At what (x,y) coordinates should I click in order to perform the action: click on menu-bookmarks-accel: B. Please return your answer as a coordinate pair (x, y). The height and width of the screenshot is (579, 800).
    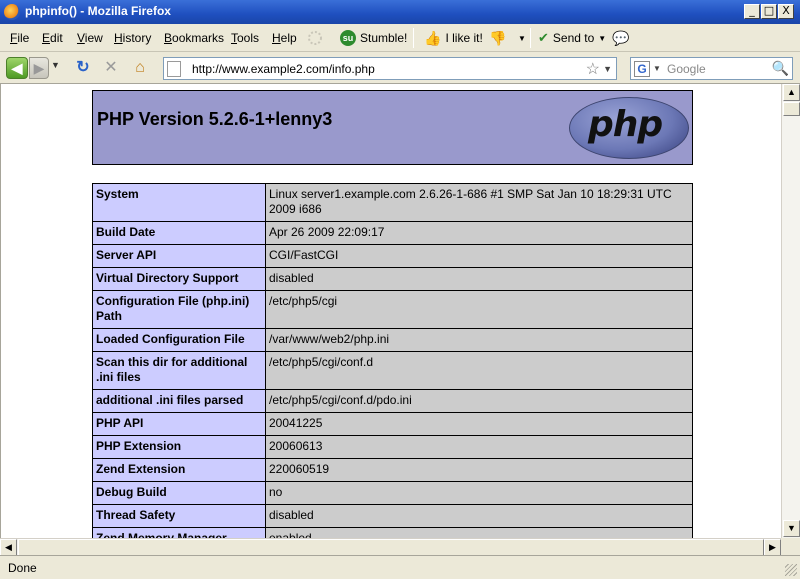
    Looking at the image, I should click on (168, 38).